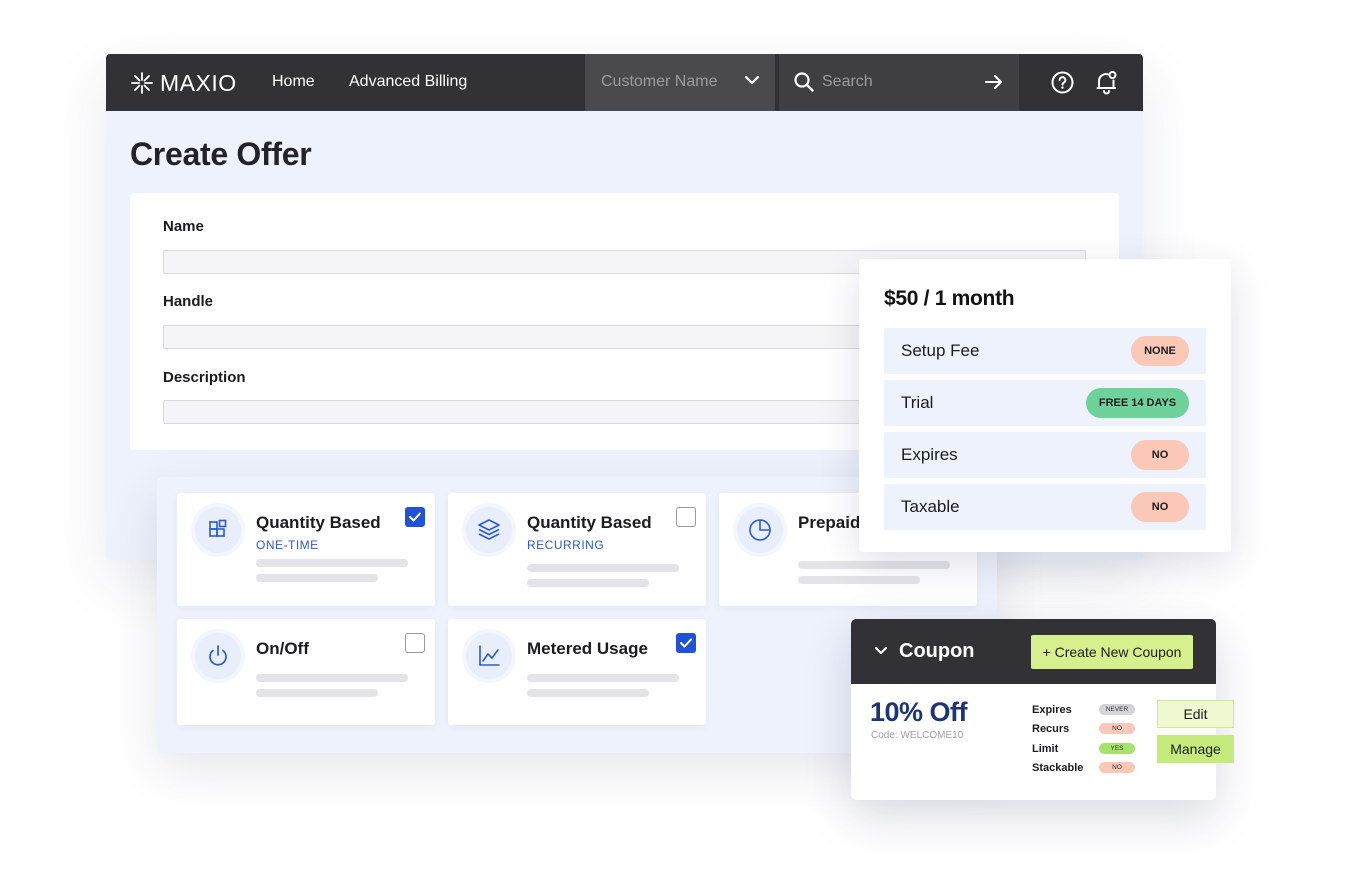  Describe the element at coordinates (198, 82) in the screenshot. I see `logo-wordmark: MAXIO` at that location.